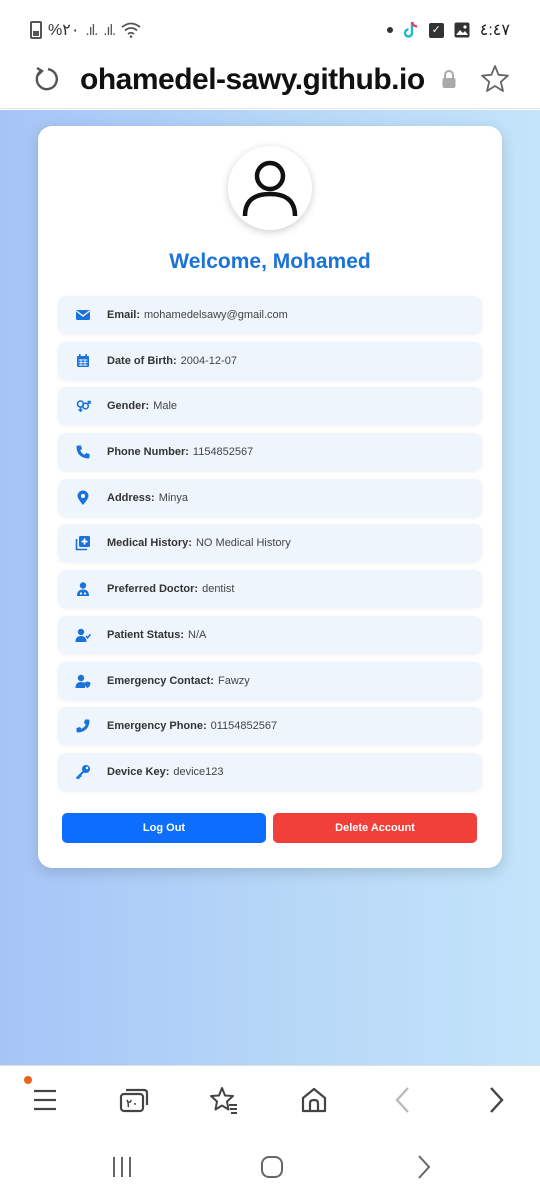 The image size is (540, 1200). What do you see at coordinates (462, 30) in the screenshot?
I see `image-notification-icon` at bounding box center [462, 30].